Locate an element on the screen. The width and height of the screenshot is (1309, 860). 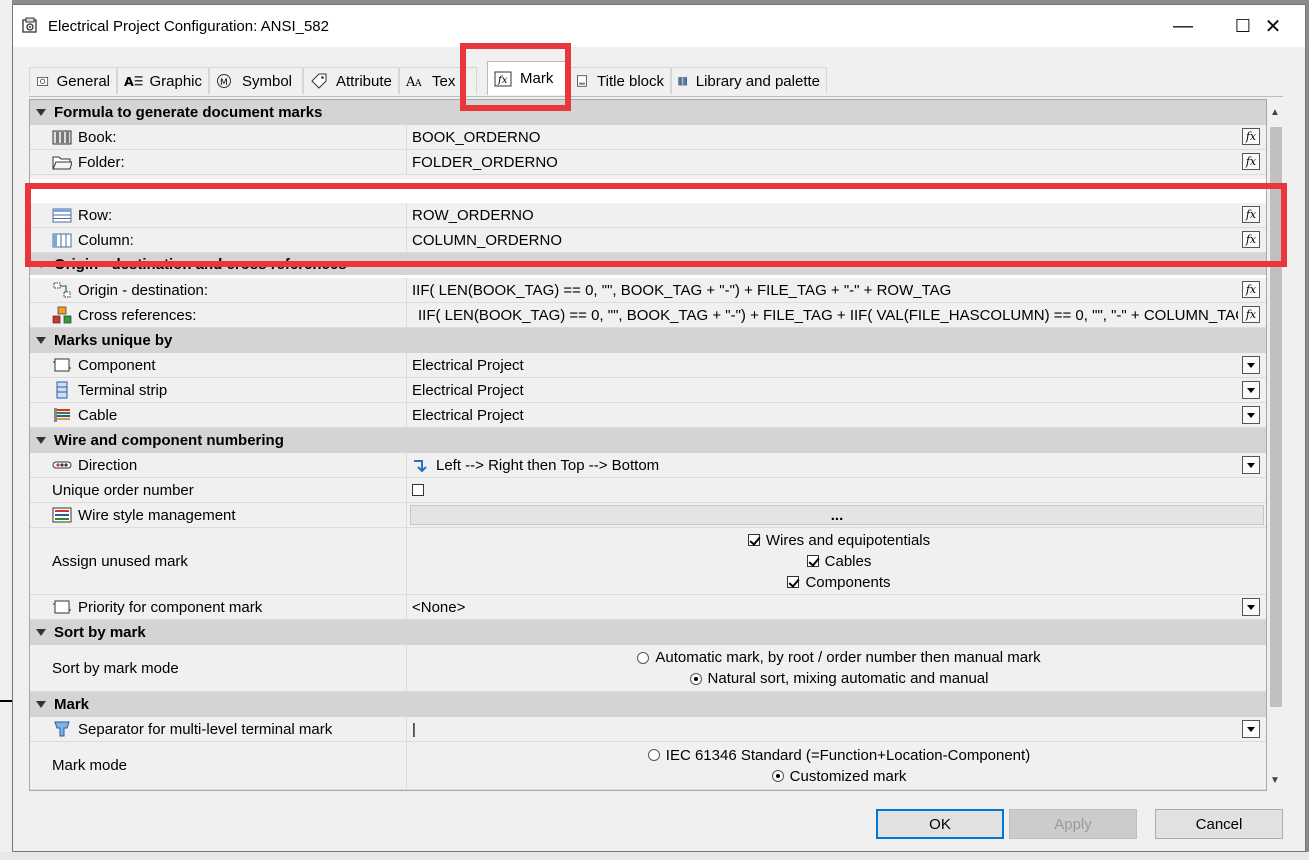
book-icon is located at coordinates (62, 137).